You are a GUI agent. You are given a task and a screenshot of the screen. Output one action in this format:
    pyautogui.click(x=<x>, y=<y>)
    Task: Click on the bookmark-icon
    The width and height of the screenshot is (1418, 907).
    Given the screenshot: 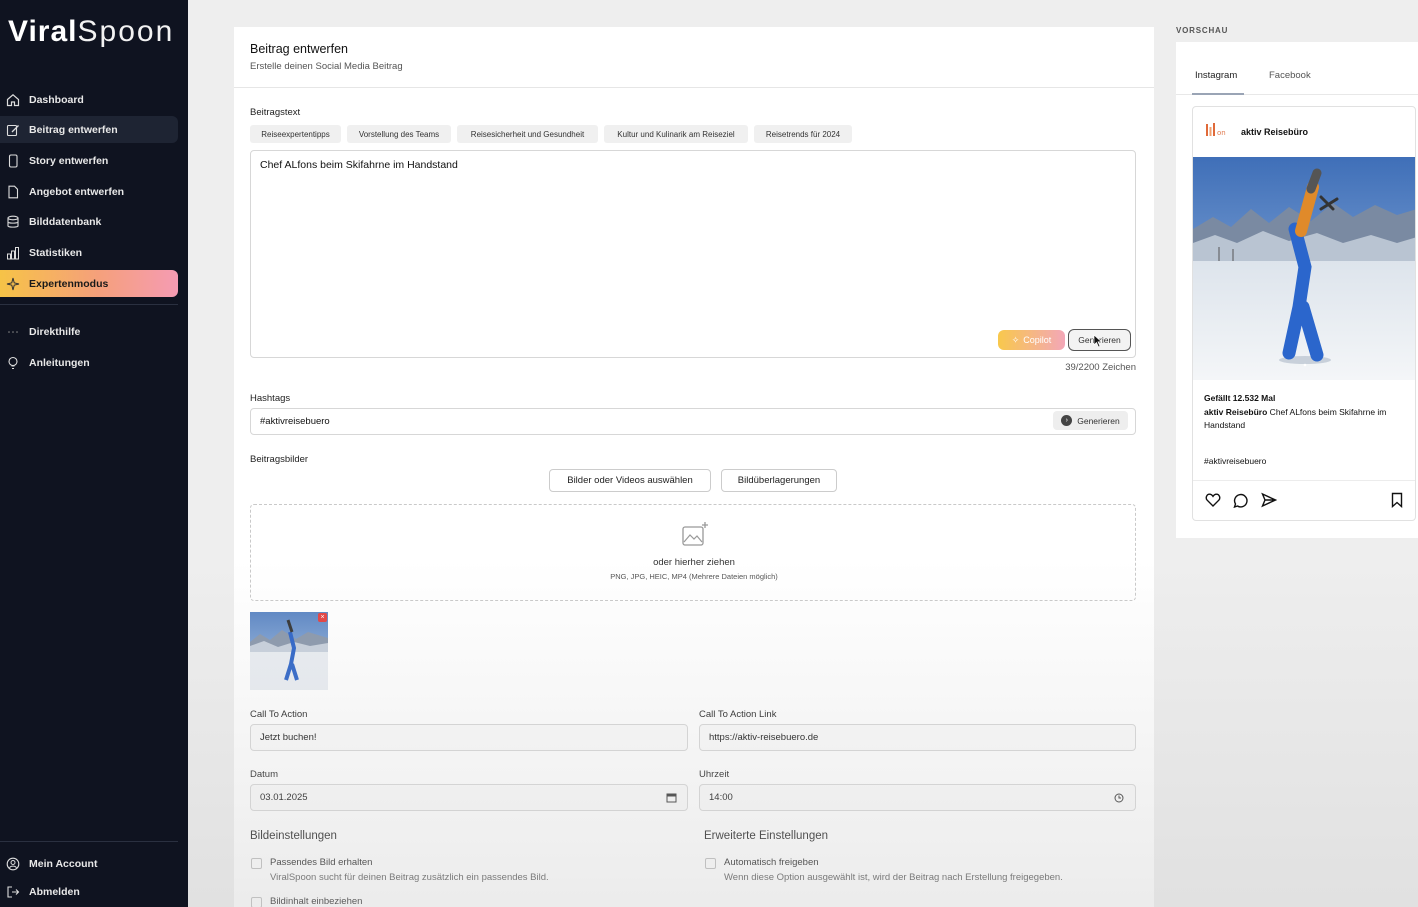 What is the action you would take?
    pyautogui.click(x=1397, y=500)
    